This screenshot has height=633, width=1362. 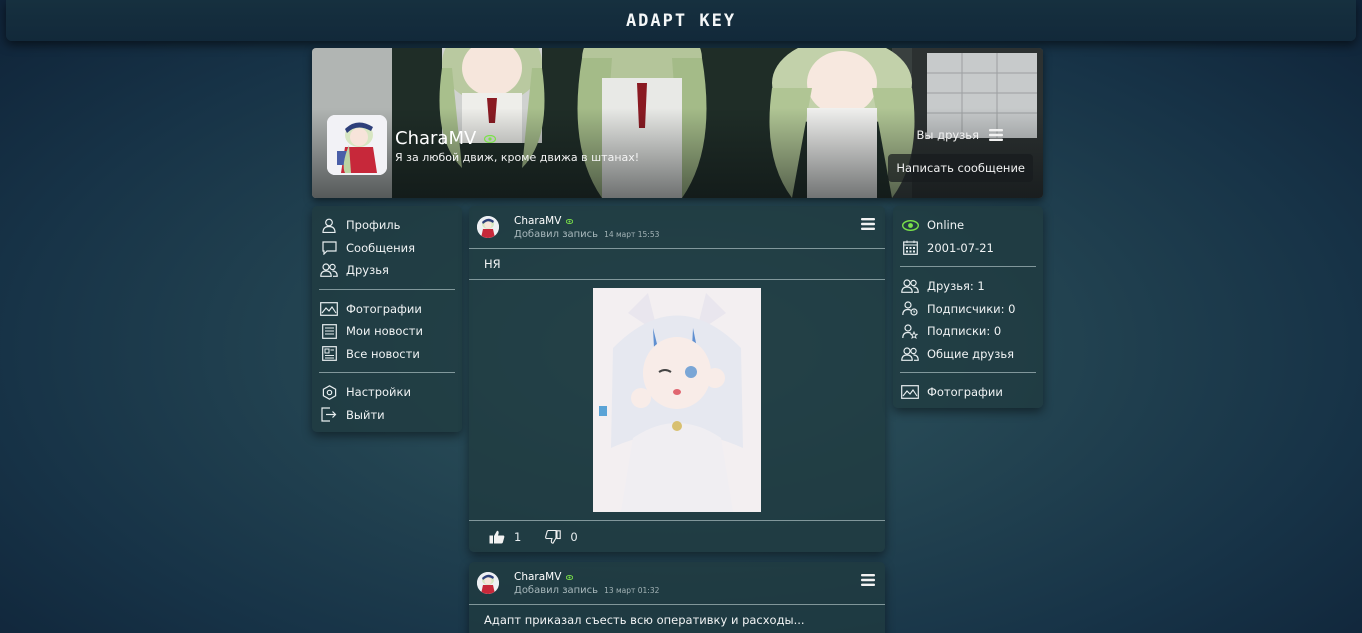 I want to click on info-birthdate: 2001-07-21, so click(x=968, y=248).